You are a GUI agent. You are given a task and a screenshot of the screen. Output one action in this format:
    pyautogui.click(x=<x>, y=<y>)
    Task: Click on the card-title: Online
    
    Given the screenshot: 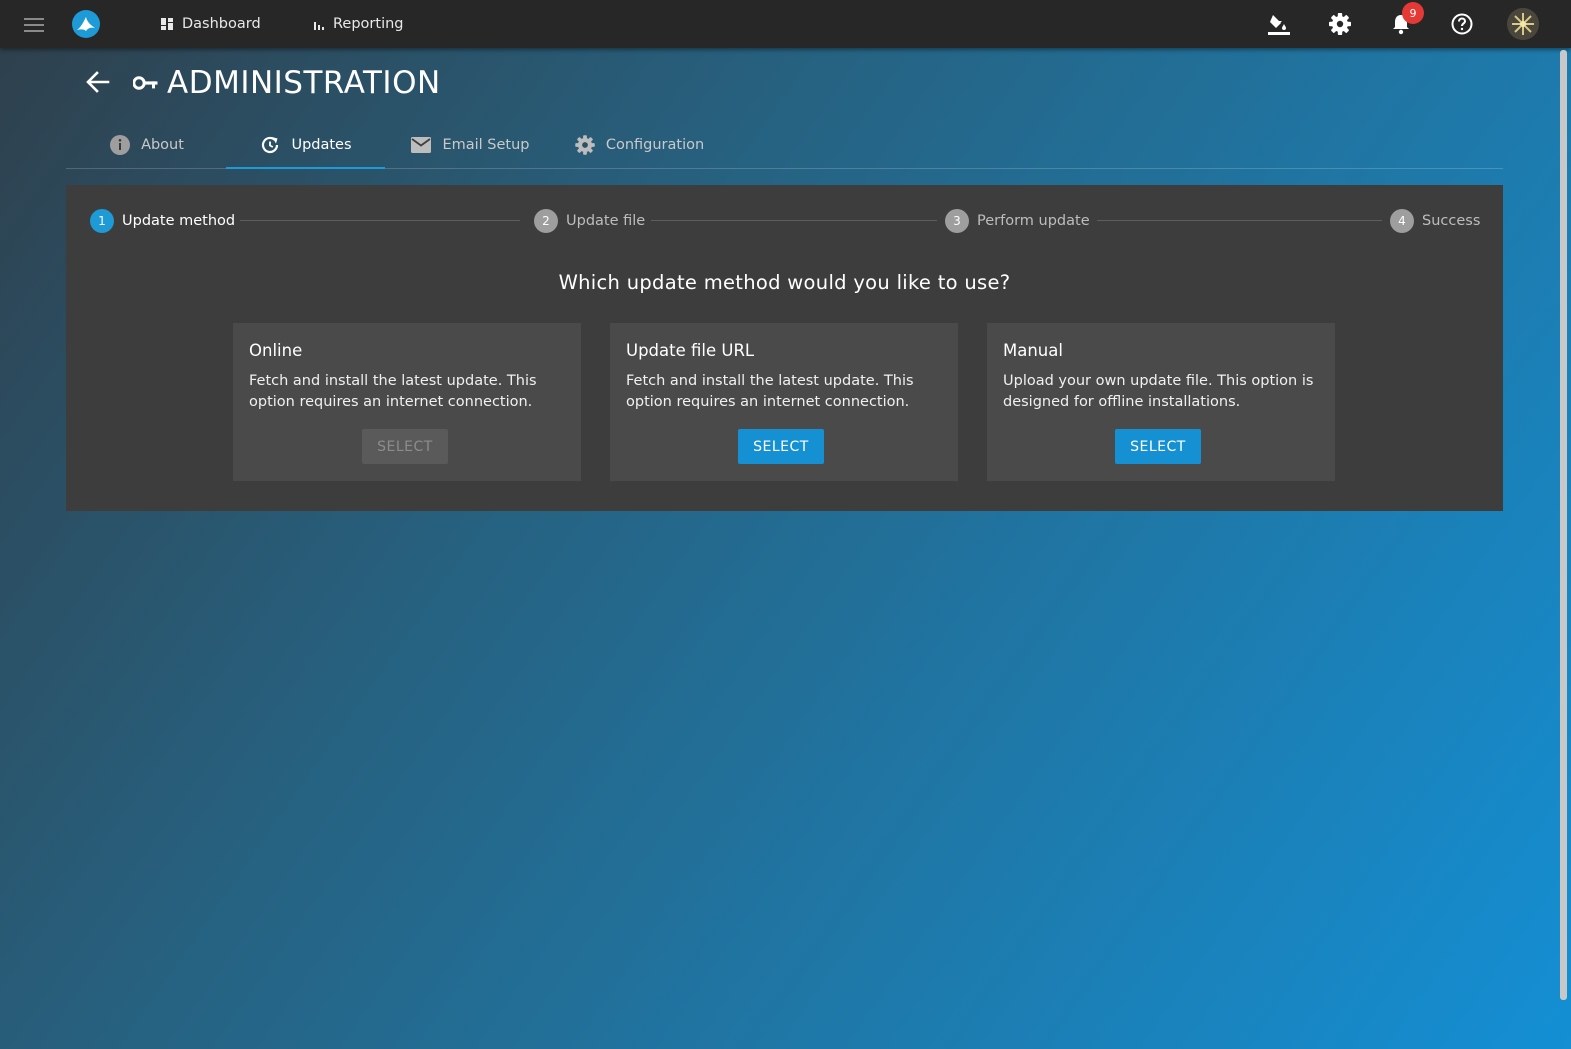 What is the action you would take?
    pyautogui.click(x=276, y=350)
    